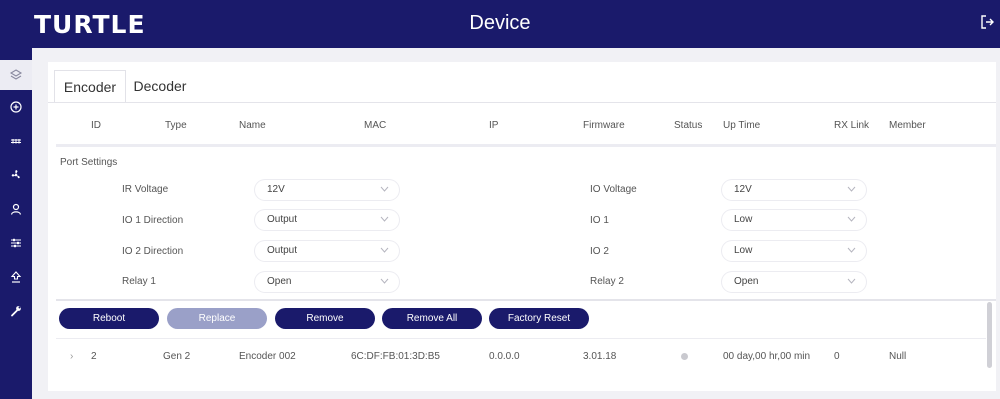  Describe the element at coordinates (217, 318) in the screenshot. I see `replace-button: Replace` at that location.